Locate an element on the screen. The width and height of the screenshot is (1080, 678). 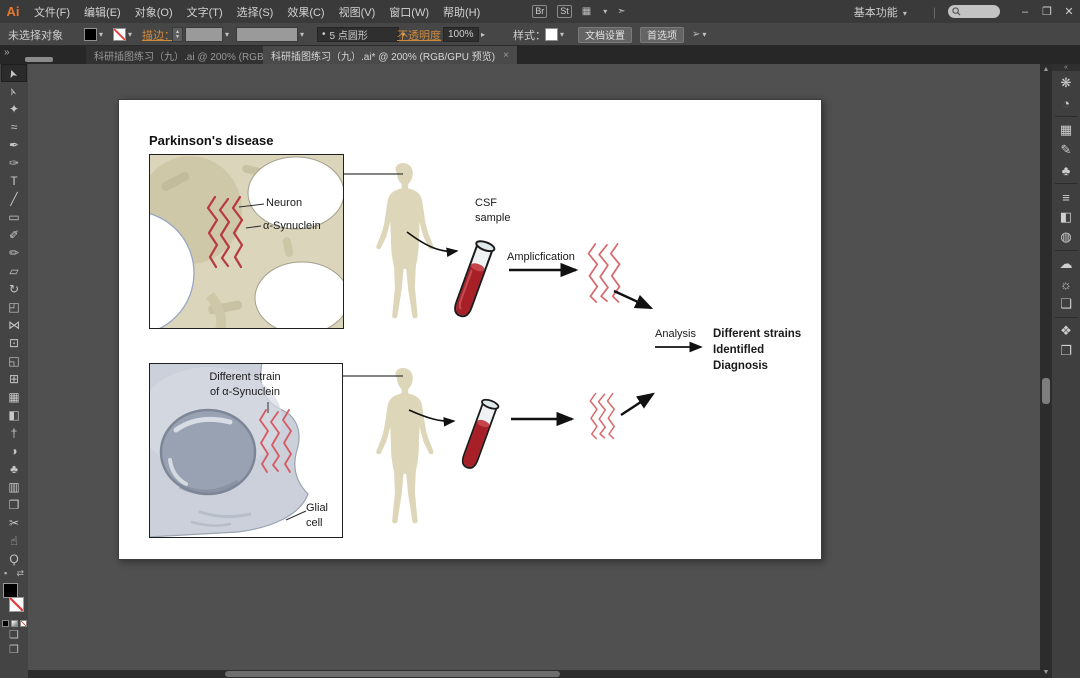
paintbrush-tool: ✐ is located at coordinates (14, 235).